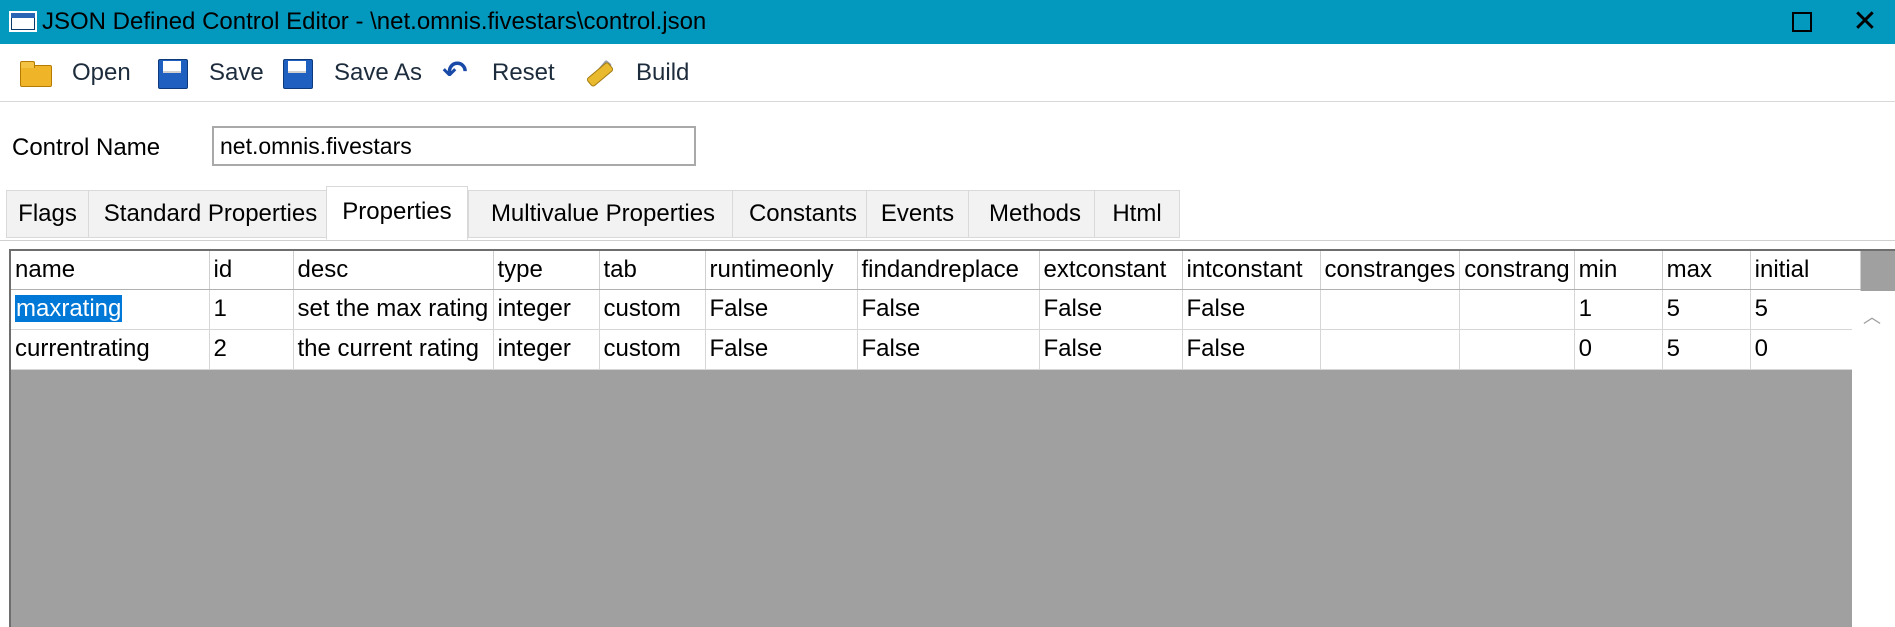 The image size is (1895, 627). Describe the element at coordinates (1390, 270) in the screenshot. I see `column-header: constranges` at that location.